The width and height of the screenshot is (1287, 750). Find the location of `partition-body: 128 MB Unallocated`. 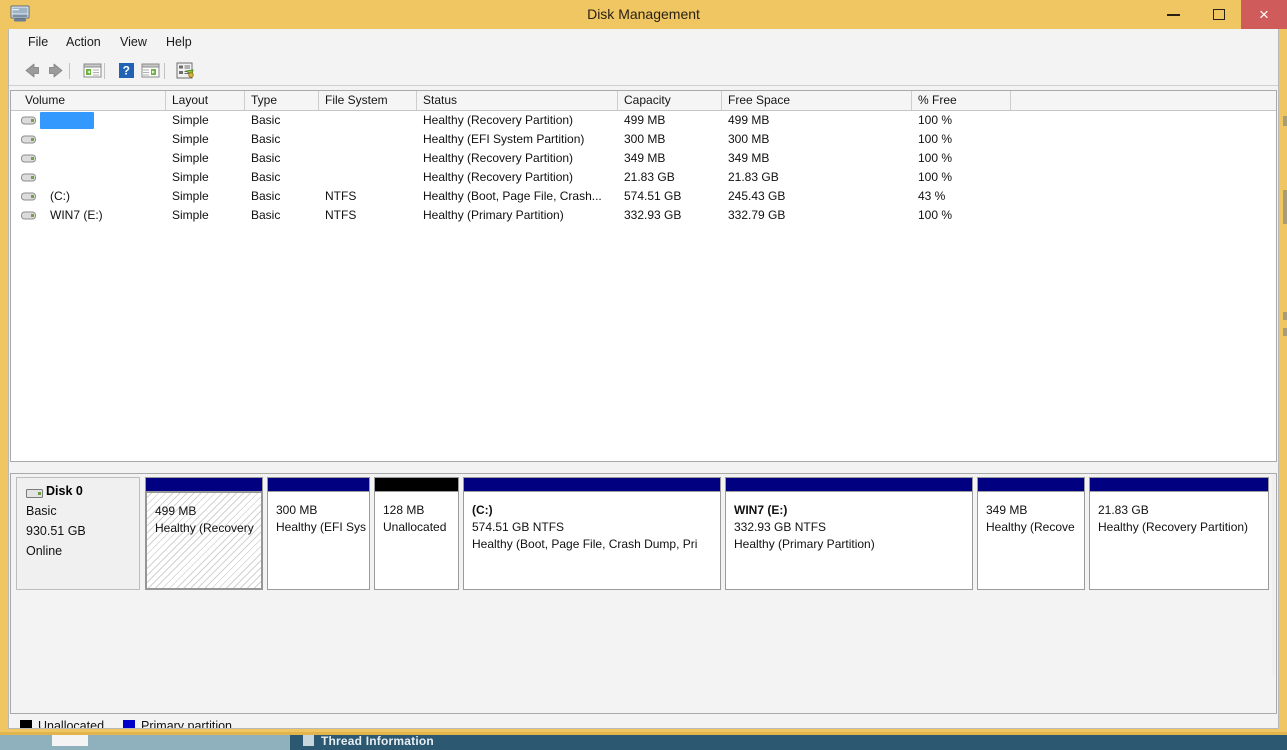

partition-body: 128 MB Unallocated is located at coordinates (416, 540).